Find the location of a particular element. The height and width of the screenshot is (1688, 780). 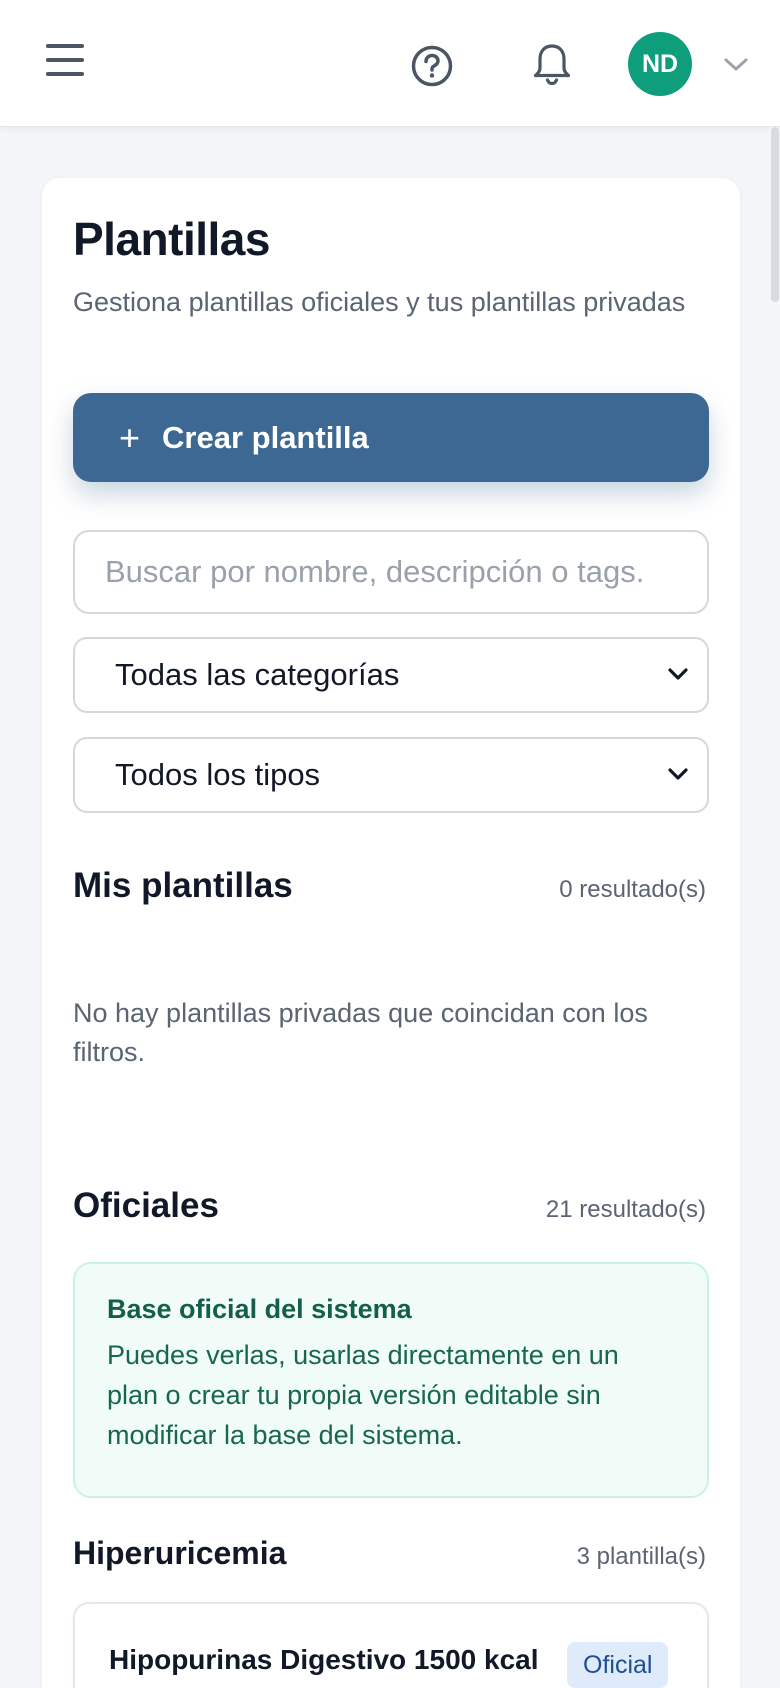

info-notice-title: Base oficial del sistema is located at coordinates (259, 1309).